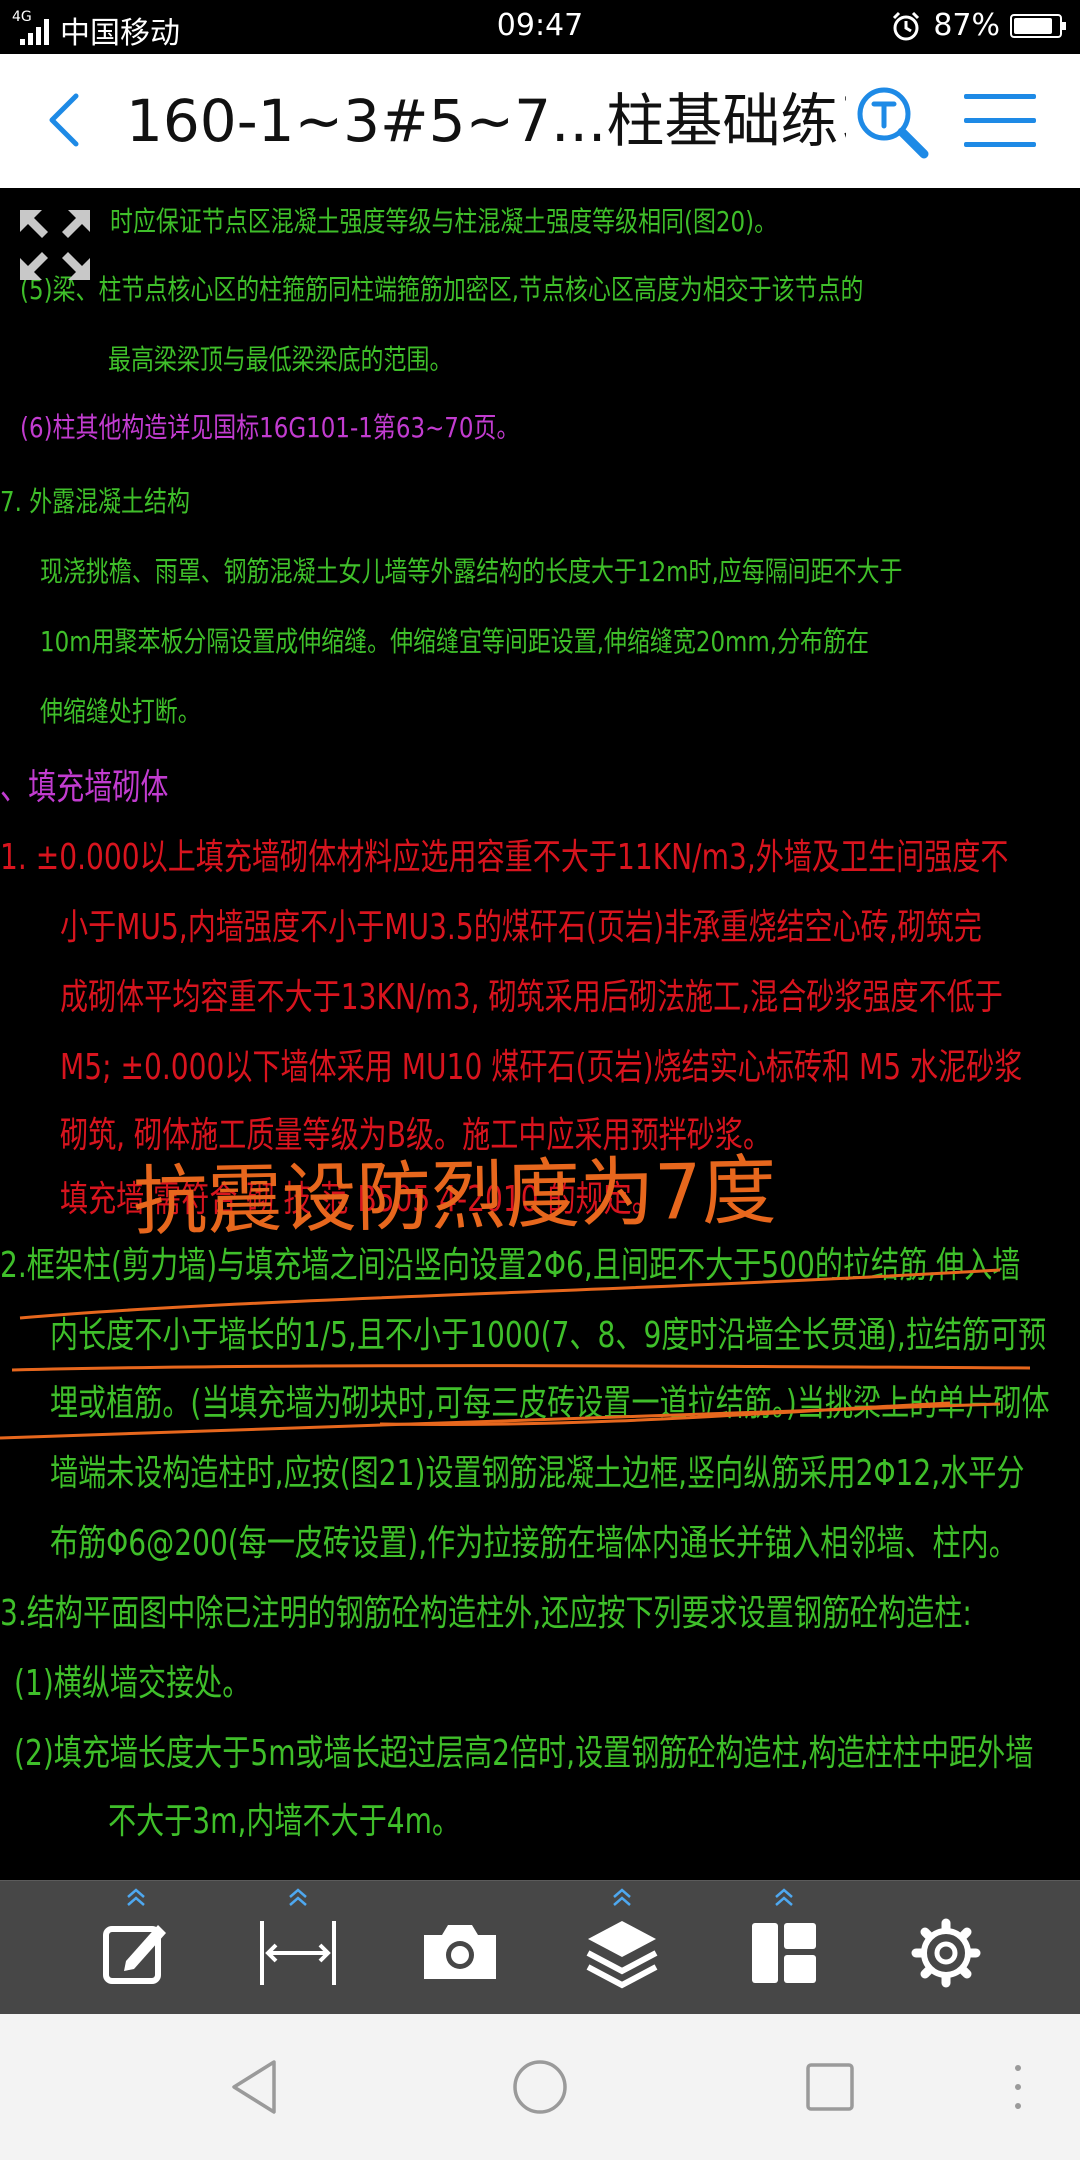 The width and height of the screenshot is (1080, 2160). Describe the element at coordinates (120, 711) in the screenshot. I see `drawing-text-line: 伸缩缝处打断。` at that location.